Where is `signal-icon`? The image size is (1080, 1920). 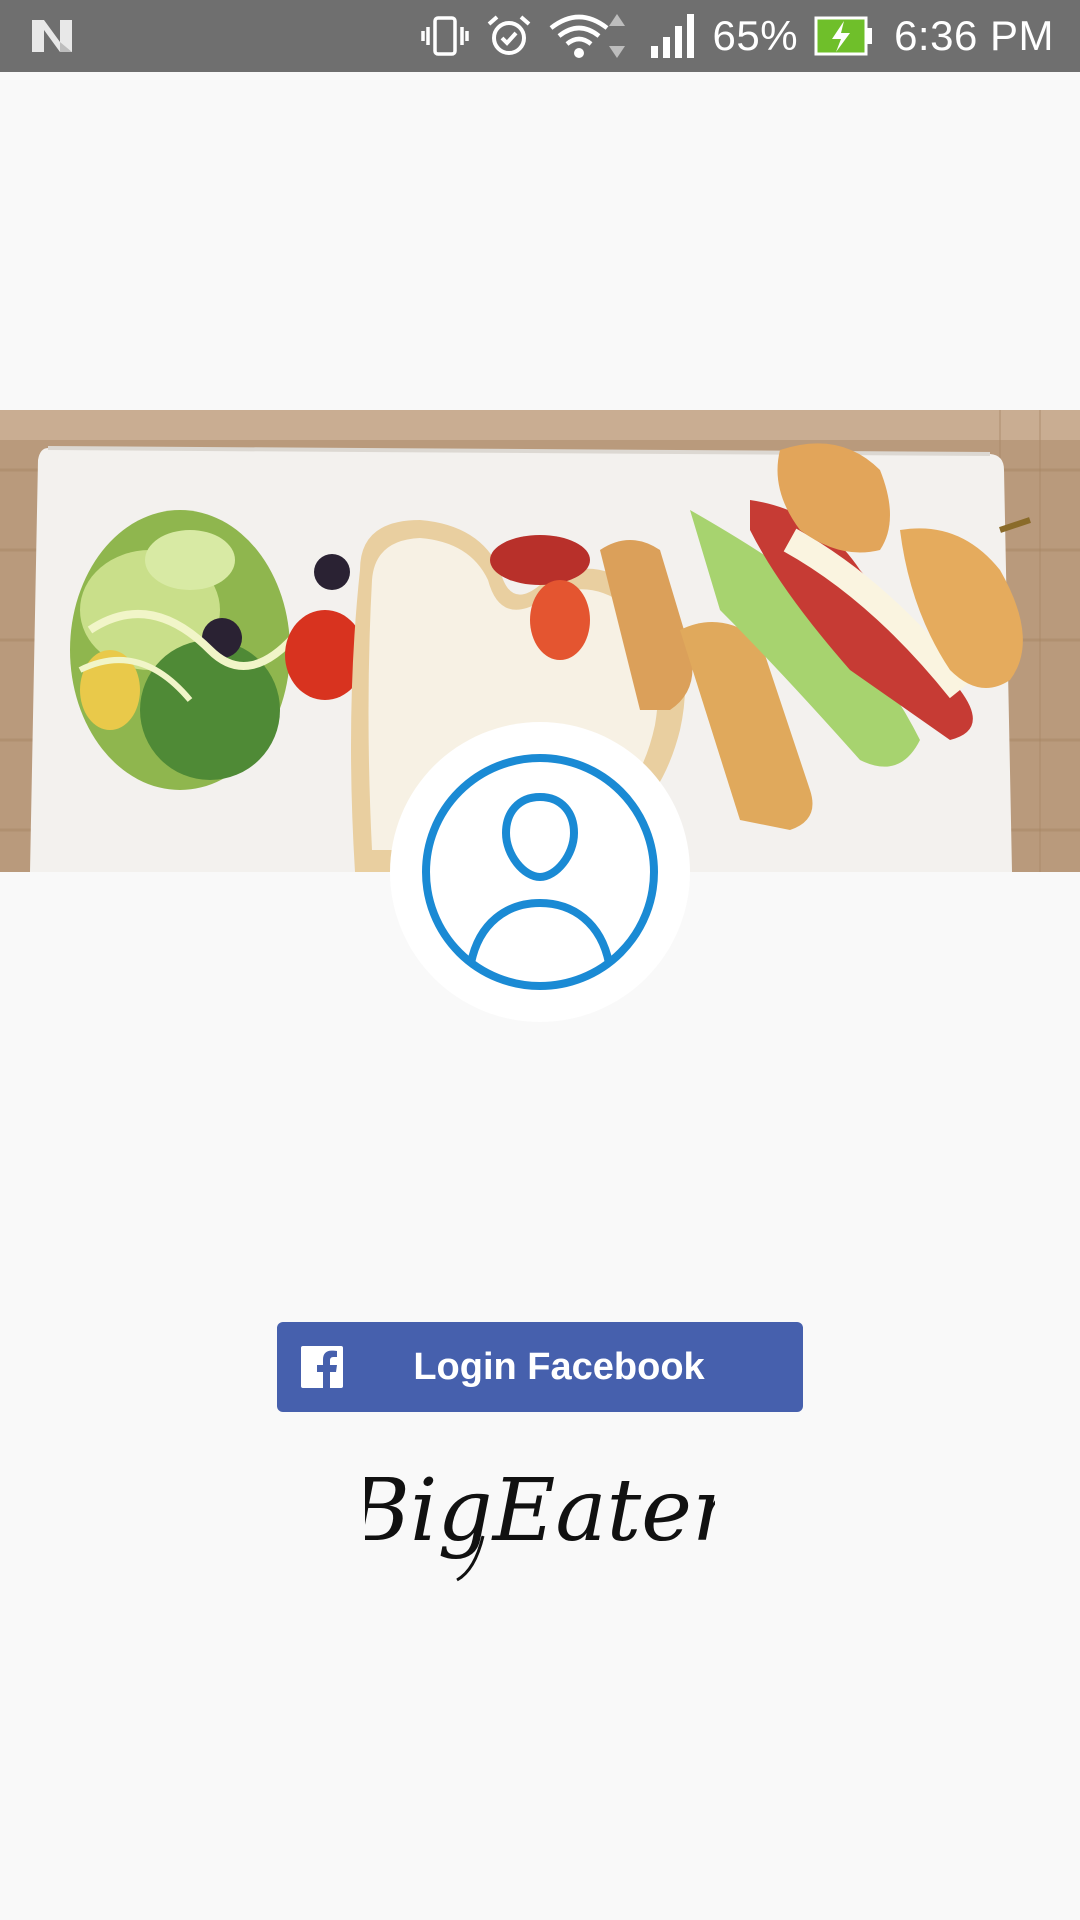
signal-icon is located at coordinates (672, 36).